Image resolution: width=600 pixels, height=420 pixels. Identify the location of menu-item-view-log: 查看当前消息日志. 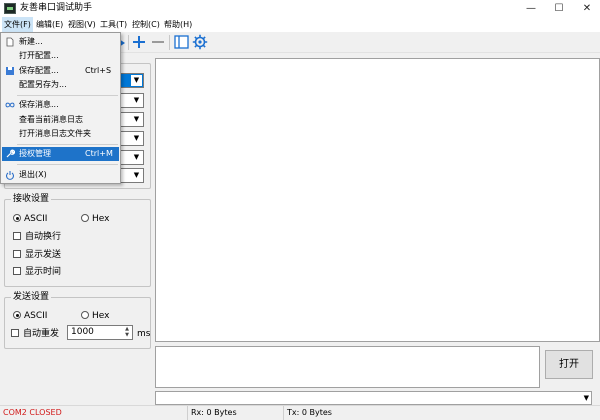
(60, 120).